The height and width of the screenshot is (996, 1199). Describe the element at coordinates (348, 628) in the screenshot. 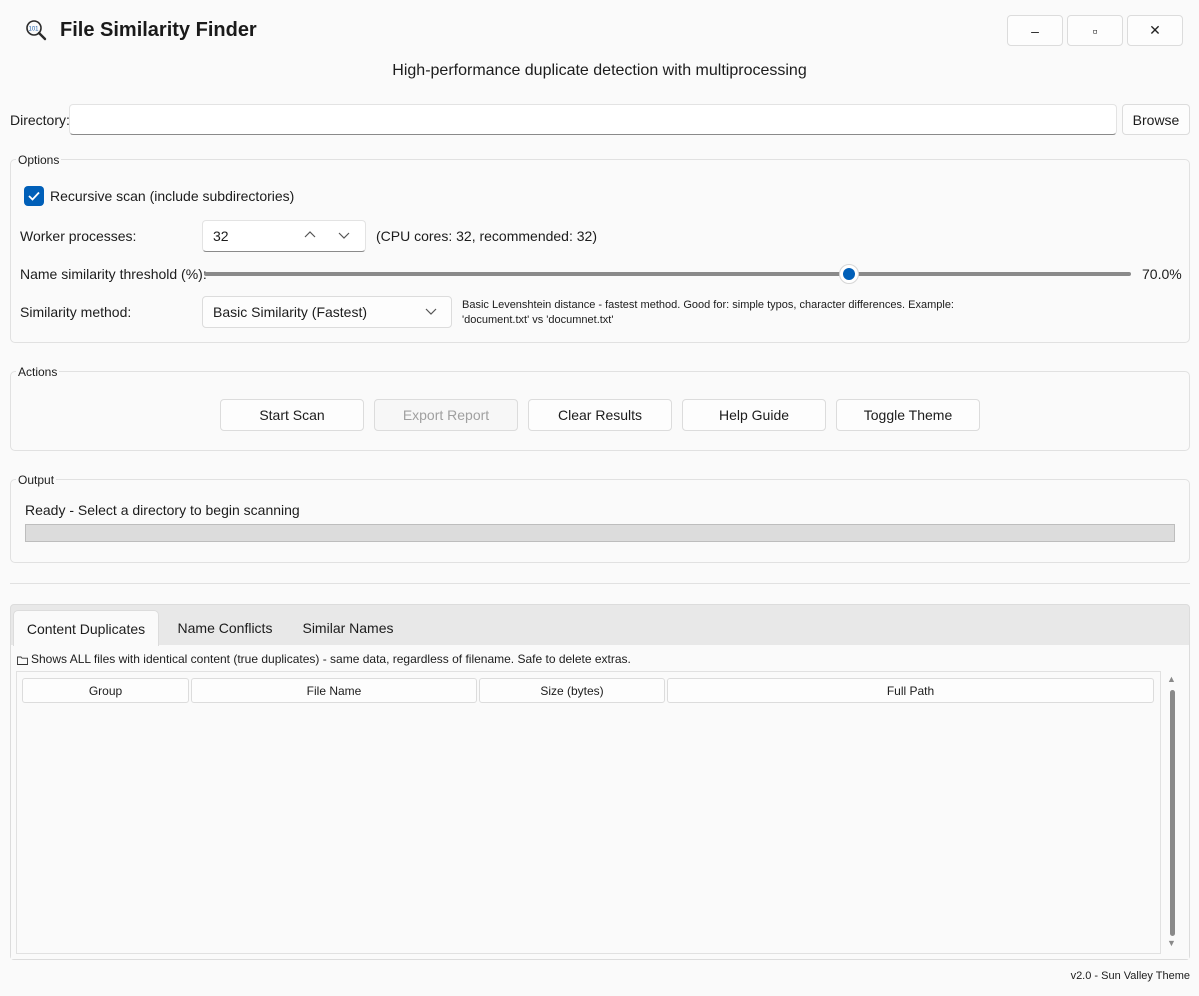

I see `tab-similar-names: Similar Names` at that location.